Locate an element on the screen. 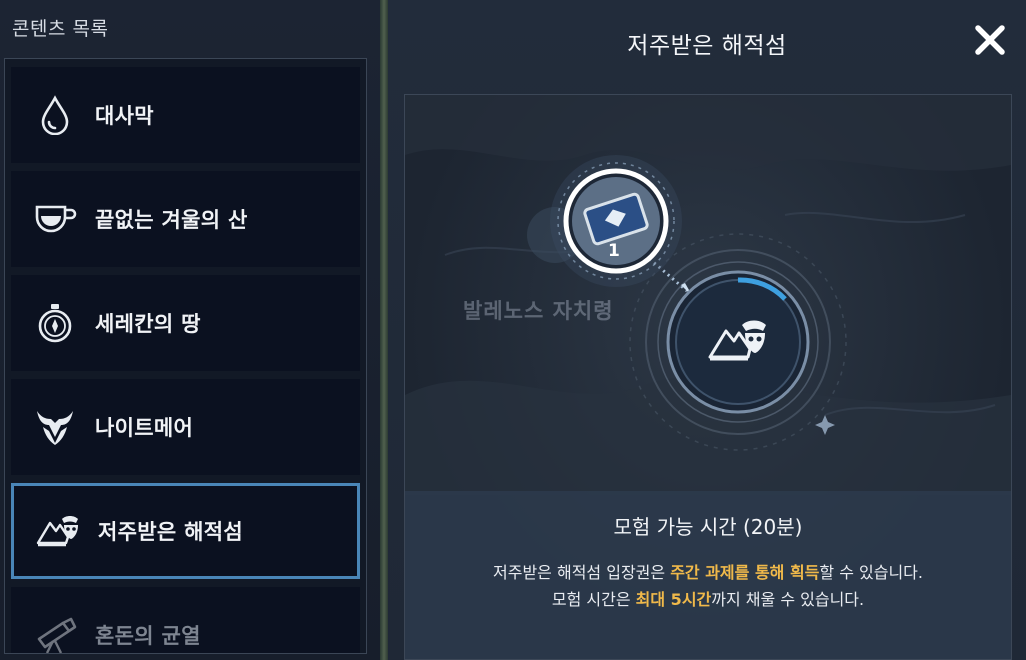 This screenshot has height=660, width=1026. water-drop-icon is located at coordinates (55, 115).